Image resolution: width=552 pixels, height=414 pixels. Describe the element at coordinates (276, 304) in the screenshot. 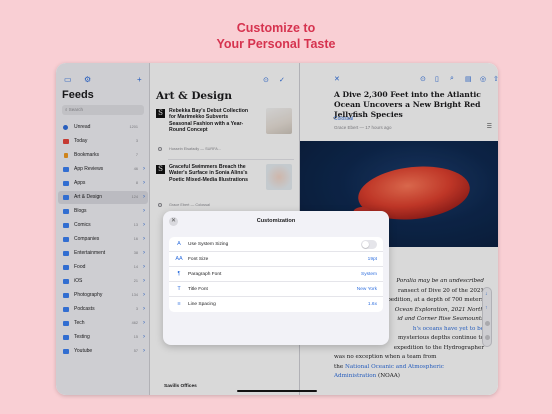

I see `line-spacing-row: ≡ Line Spacing 1.6x` at that location.